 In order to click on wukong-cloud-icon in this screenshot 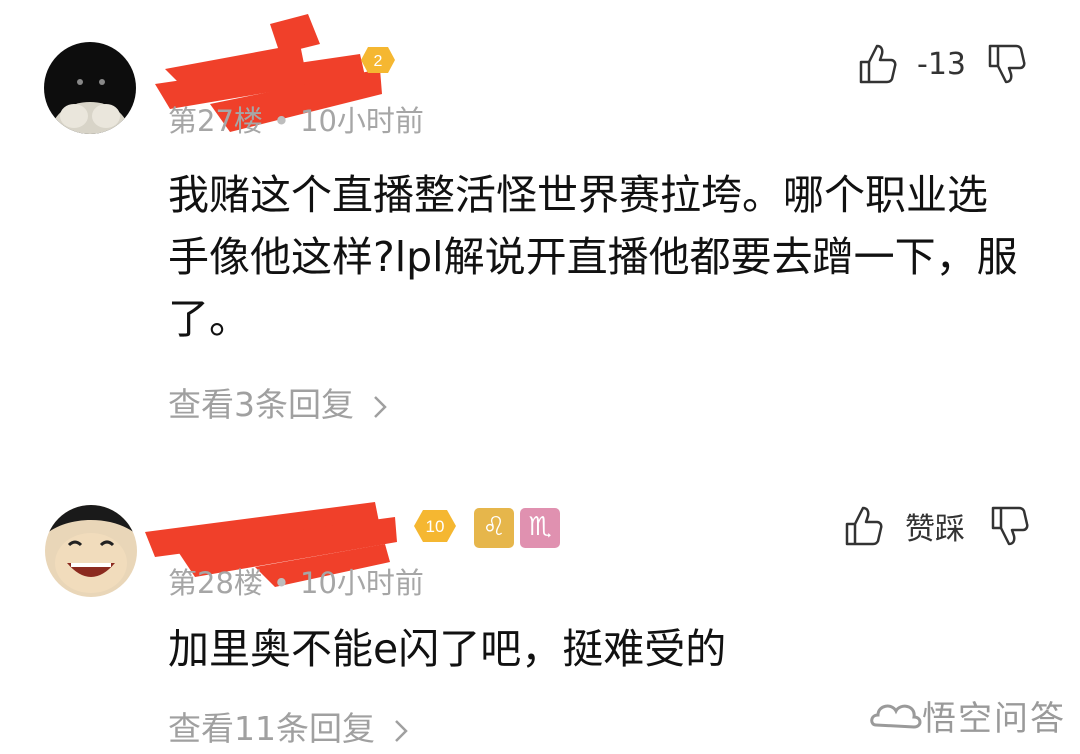, I will do `click(896, 716)`.